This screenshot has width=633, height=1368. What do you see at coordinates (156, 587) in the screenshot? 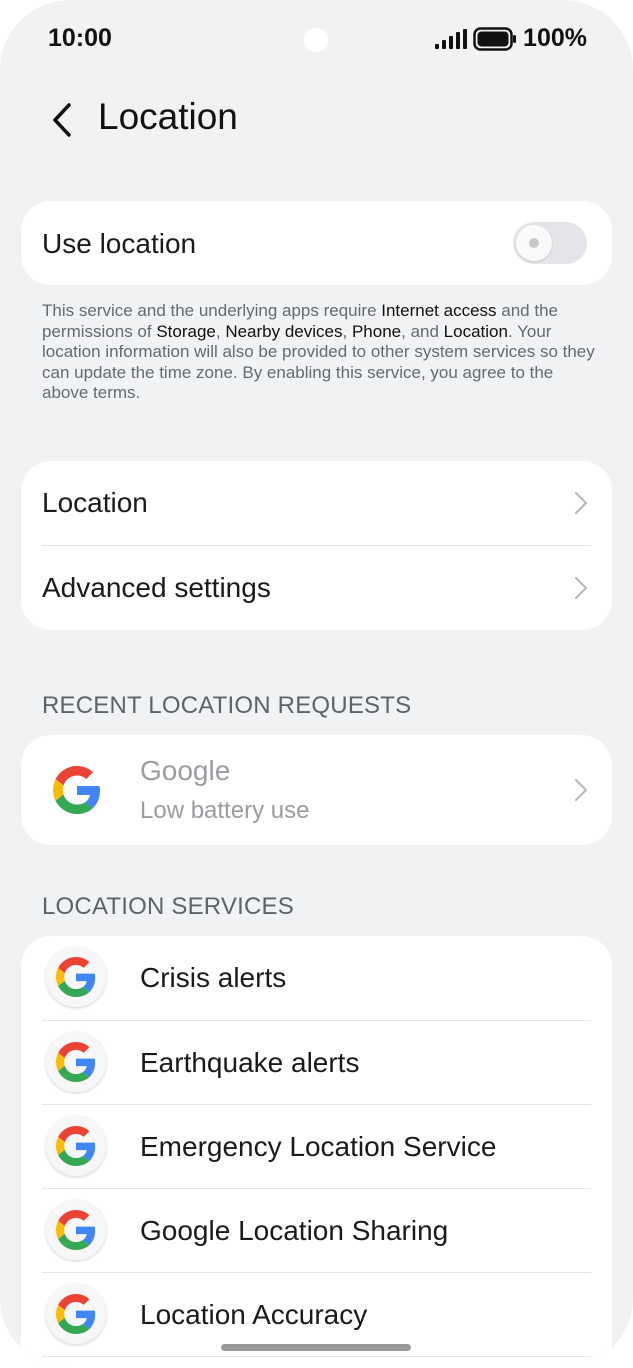
I see `nav-item-label: Advanced settings` at bounding box center [156, 587].